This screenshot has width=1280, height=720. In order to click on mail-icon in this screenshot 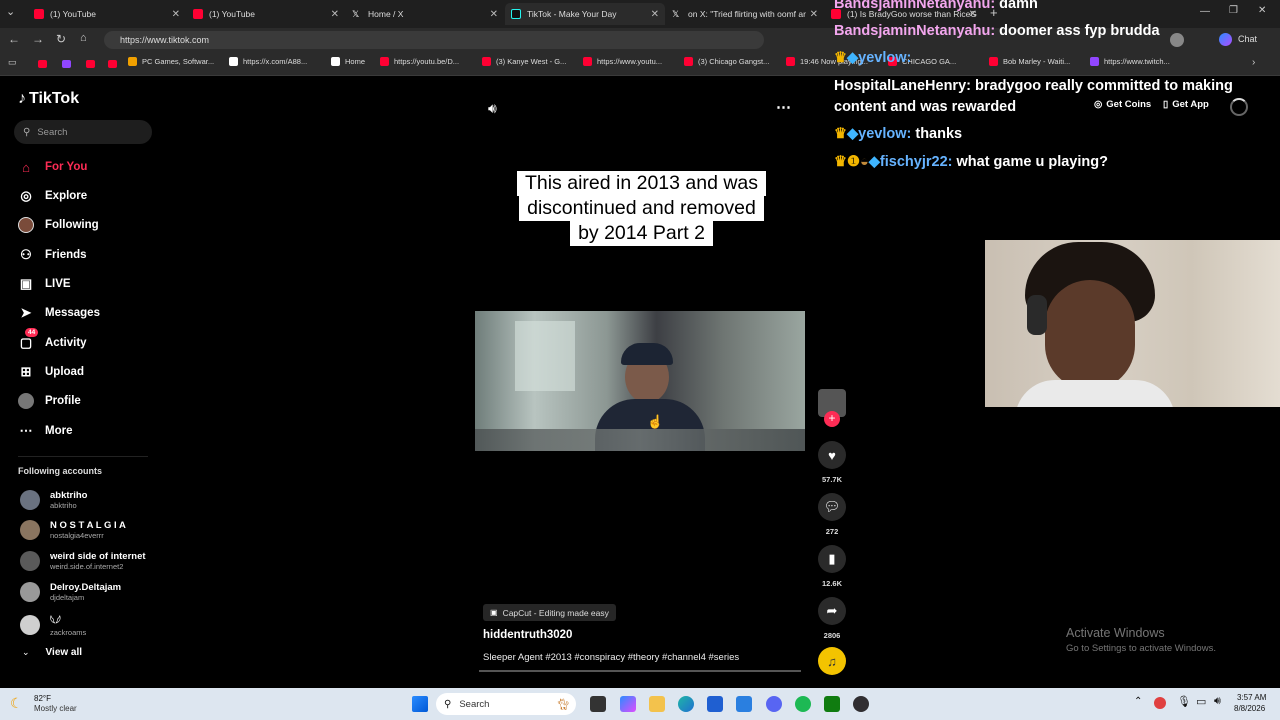, I will do `click(744, 704)`.